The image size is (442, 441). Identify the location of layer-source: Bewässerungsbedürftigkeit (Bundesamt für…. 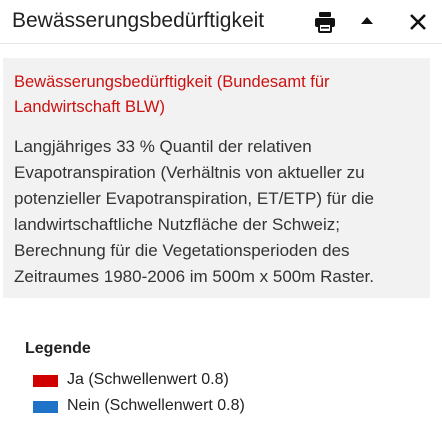
(172, 94).